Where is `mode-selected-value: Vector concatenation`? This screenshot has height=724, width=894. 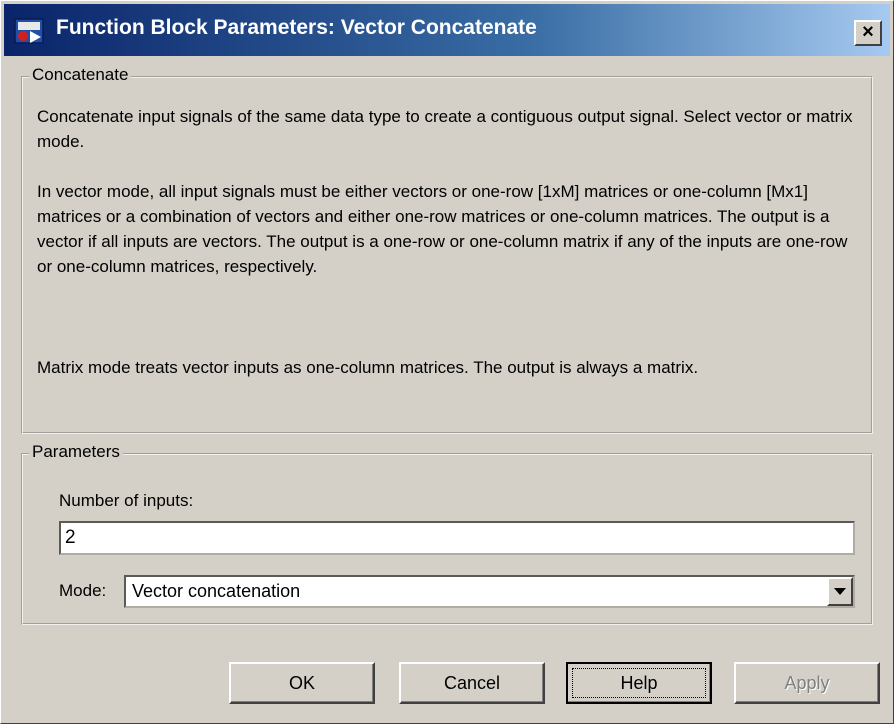
mode-selected-value: Vector concatenation is located at coordinates (216, 591).